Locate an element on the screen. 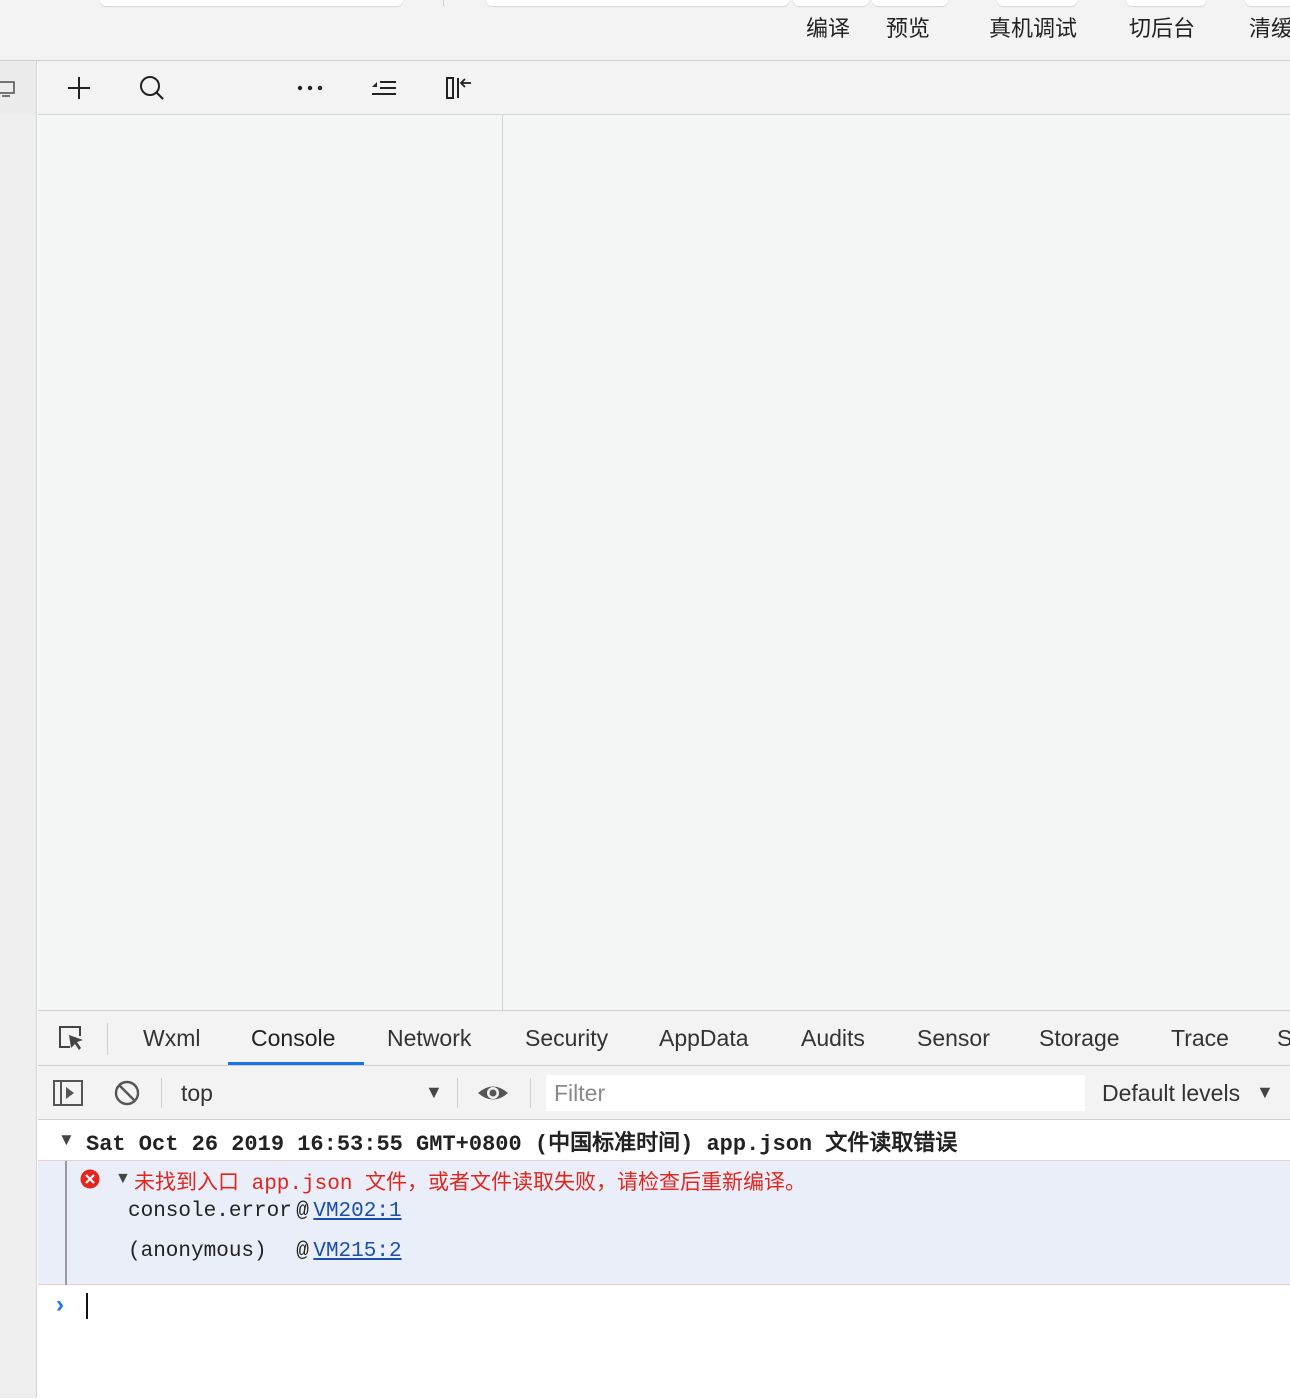  error-text: 未找到入口 app.json 文件，或者文件读取失败，请检查后重新编译。 is located at coordinates (470, 1184).